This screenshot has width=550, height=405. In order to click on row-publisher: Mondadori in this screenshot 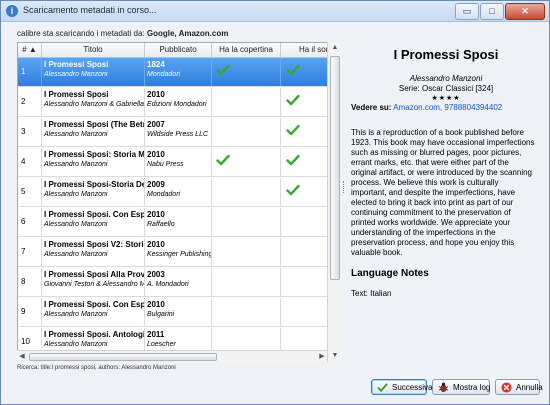, I will do `click(164, 194)`.